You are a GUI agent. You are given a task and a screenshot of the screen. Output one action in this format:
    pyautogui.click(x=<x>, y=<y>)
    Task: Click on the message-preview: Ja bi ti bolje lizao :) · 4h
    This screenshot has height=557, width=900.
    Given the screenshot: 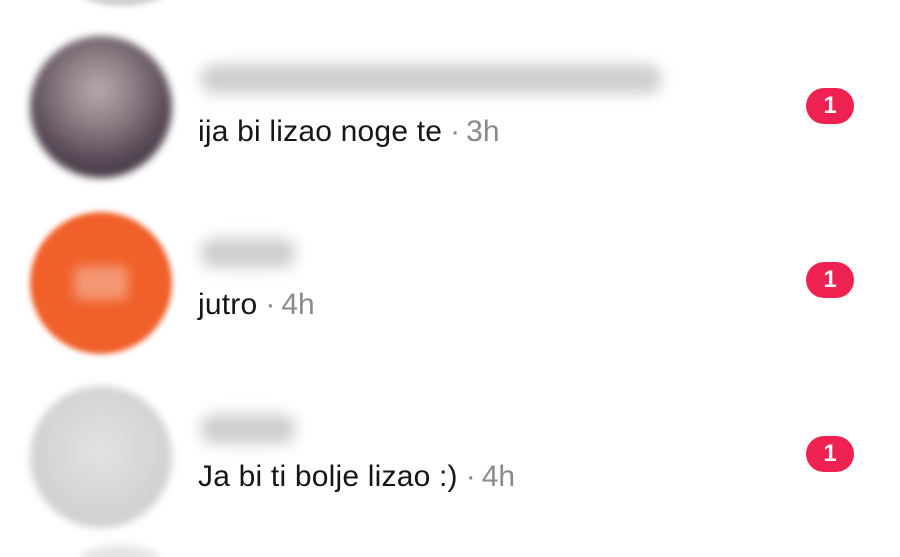 What is the action you would take?
    pyautogui.click(x=356, y=477)
    